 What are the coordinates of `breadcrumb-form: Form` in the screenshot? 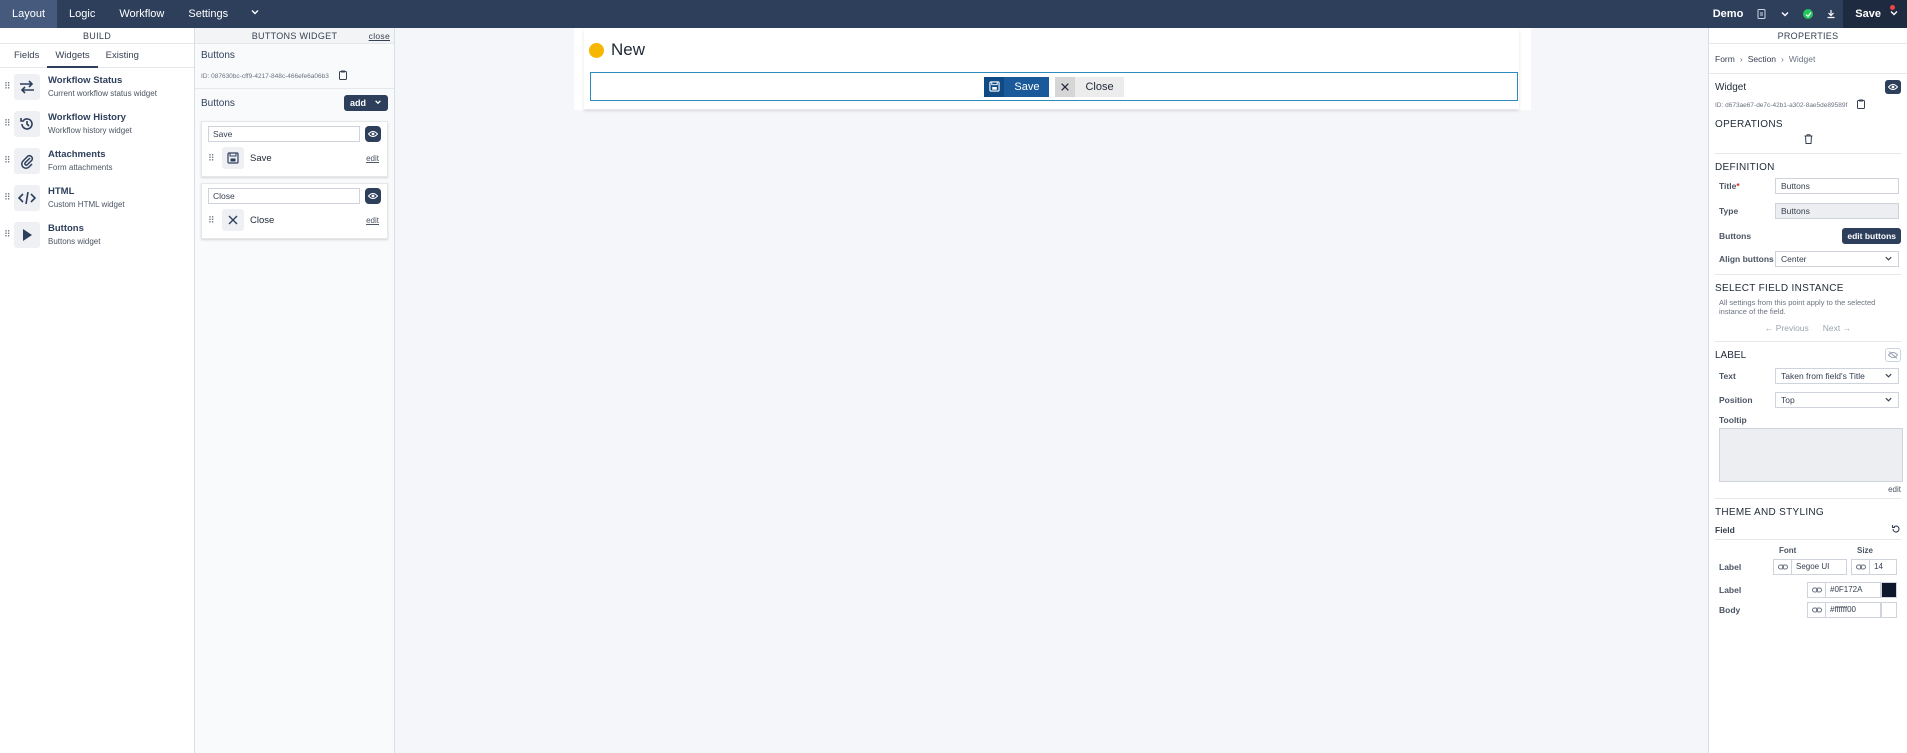 It's located at (1725, 59).